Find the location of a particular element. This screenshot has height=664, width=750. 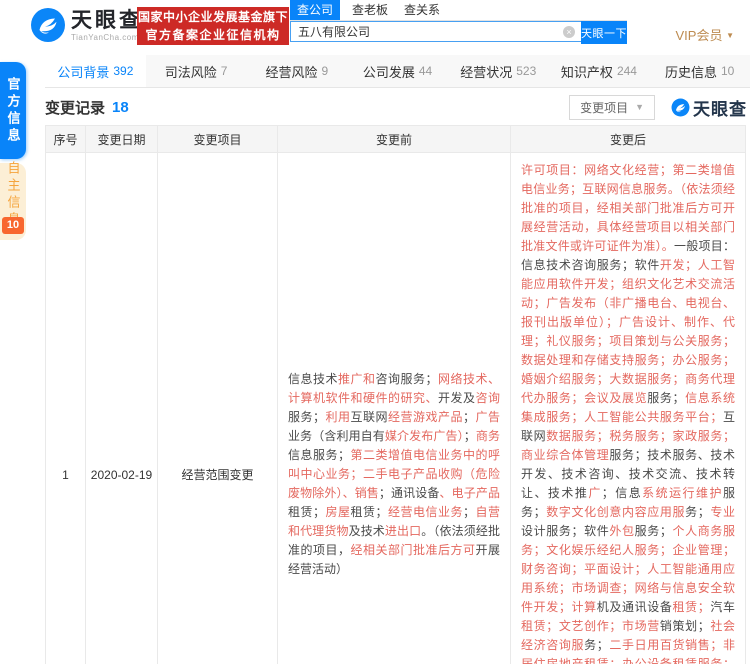

logo-name: 天眼查 is located at coordinates (107, 20).